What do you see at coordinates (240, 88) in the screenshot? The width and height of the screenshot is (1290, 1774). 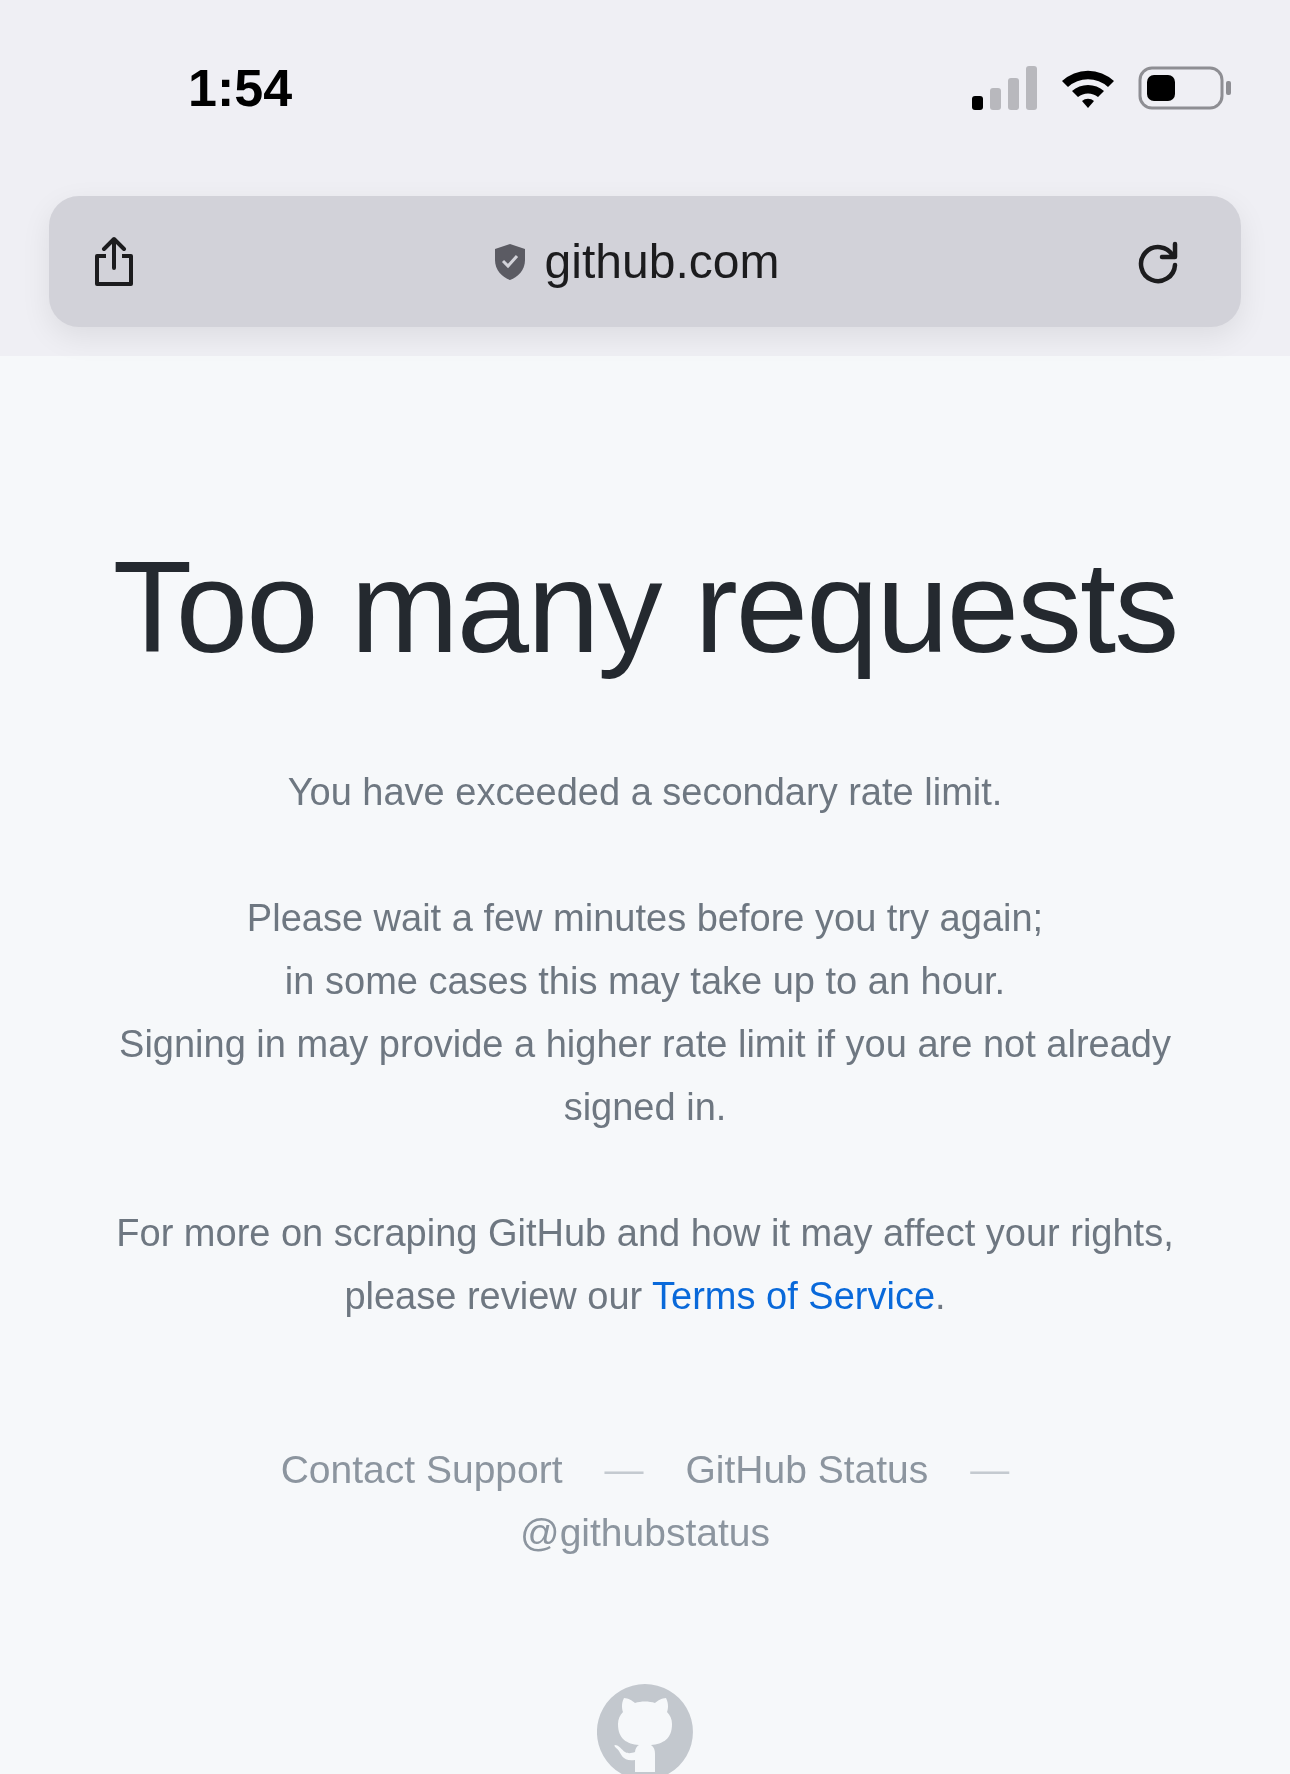 I see `clock-time: 1:54` at bounding box center [240, 88].